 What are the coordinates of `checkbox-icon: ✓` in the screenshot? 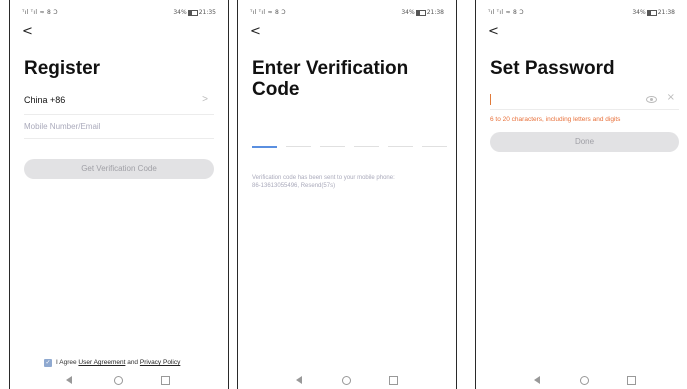 It's located at (48, 363).